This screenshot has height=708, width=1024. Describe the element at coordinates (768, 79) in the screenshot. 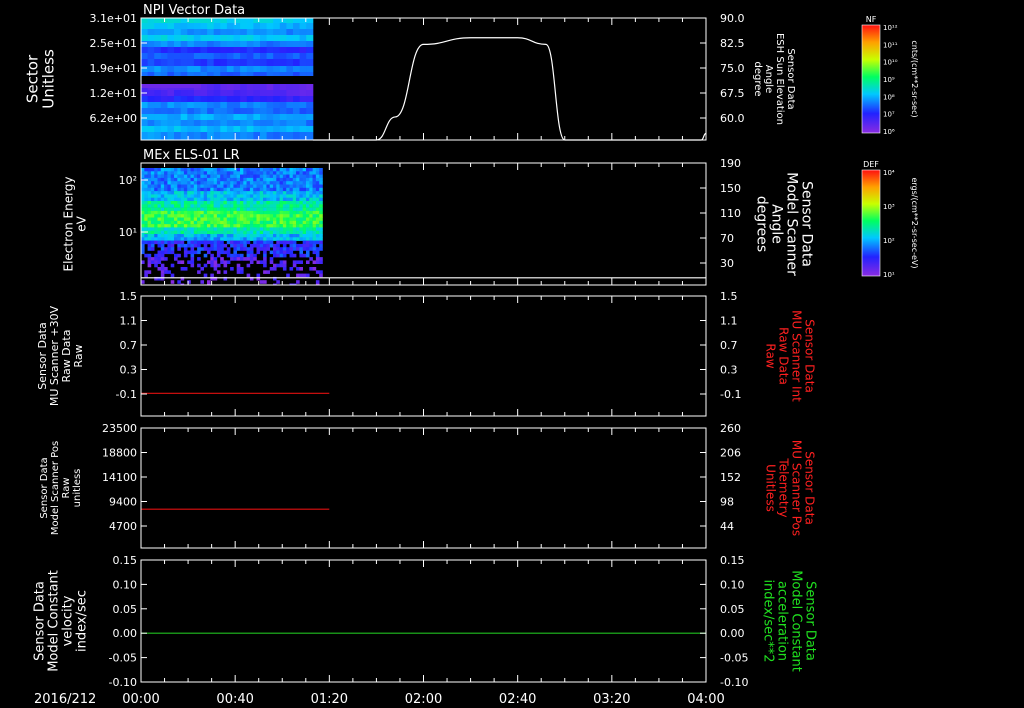

I see `axis-label-line: Angle` at that location.